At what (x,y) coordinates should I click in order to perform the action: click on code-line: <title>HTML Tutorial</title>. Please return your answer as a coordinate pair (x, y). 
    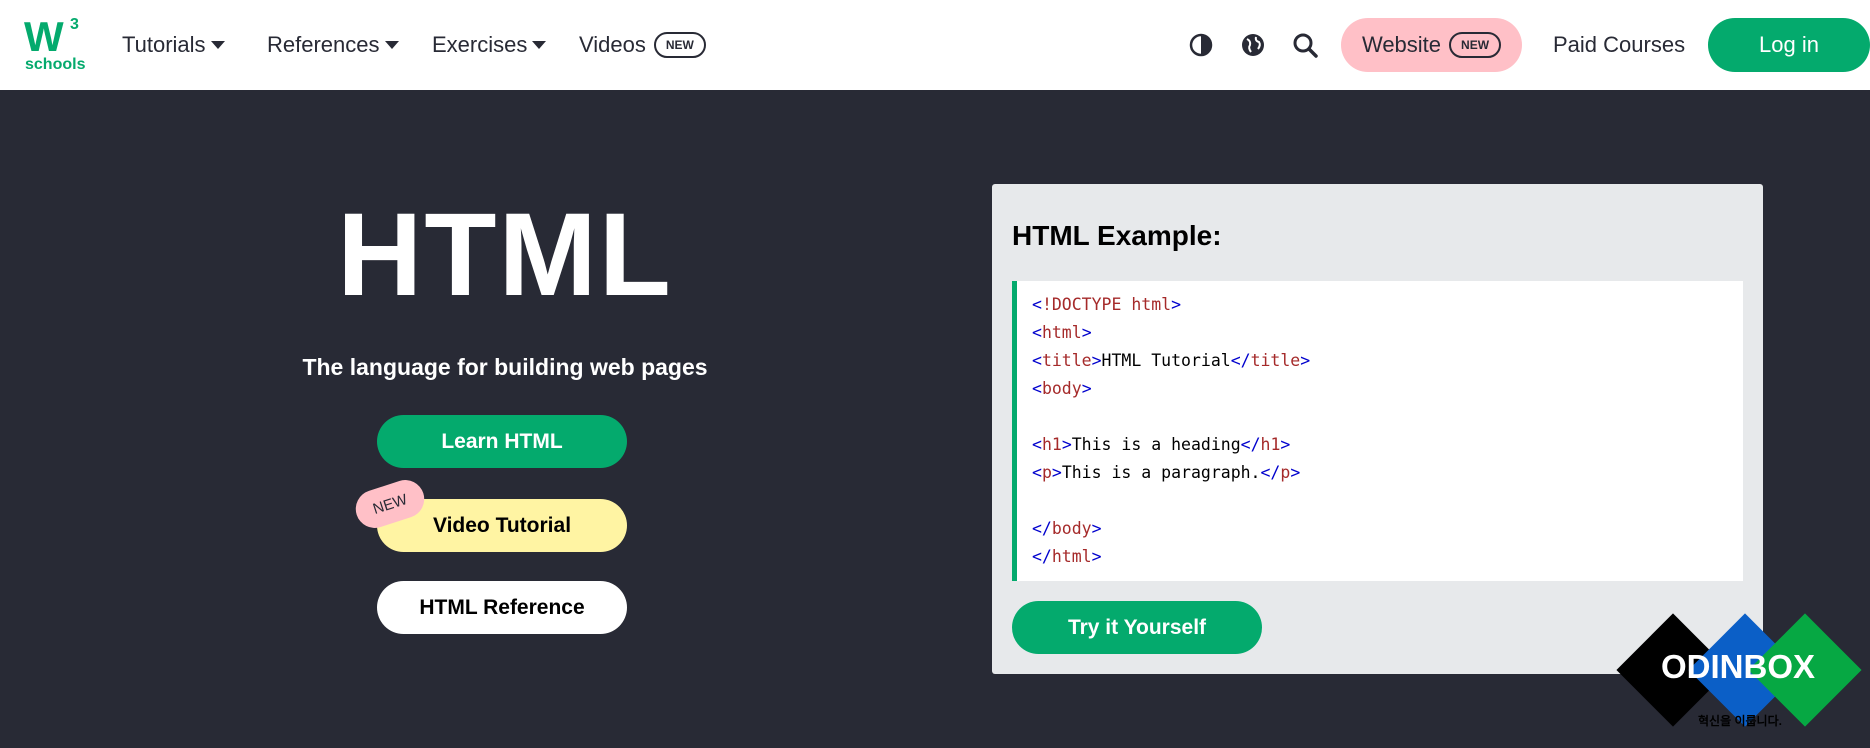
    Looking at the image, I should click on (1171, 360).